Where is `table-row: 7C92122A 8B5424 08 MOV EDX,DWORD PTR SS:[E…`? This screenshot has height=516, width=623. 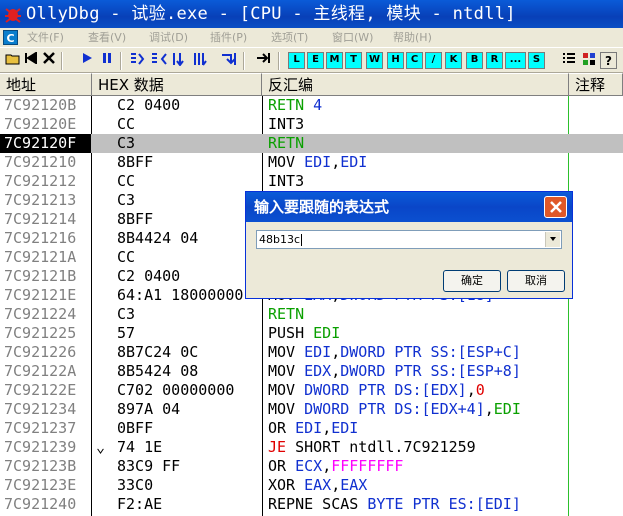
table-row: 7C92122A 8B5424 08 MOV EDX,DWORD PTR SS:[E… is located at coordinates (311, 371).